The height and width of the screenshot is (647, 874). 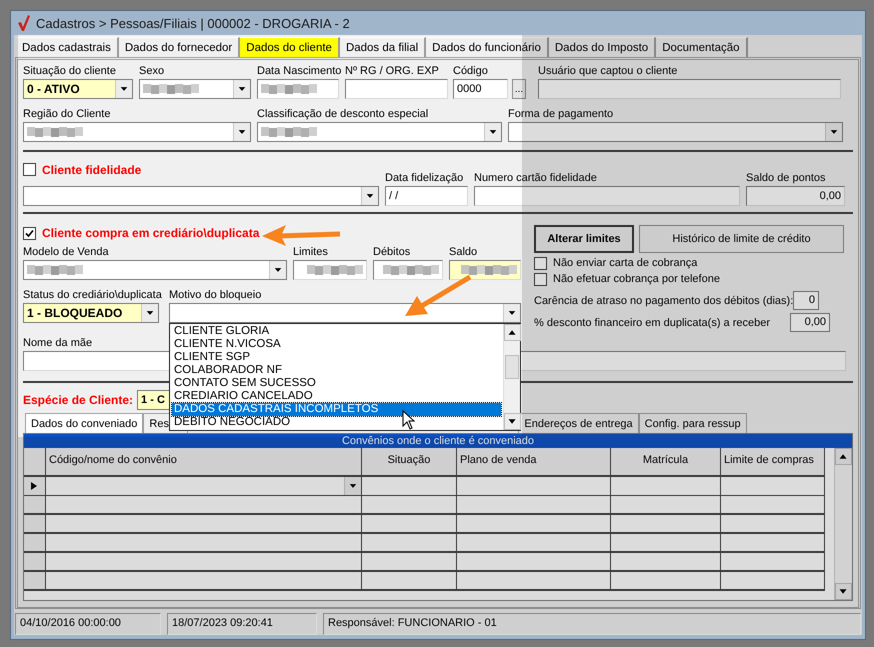 I want to click on field-label: Forma de pagamento, so click(x=561, y=114).